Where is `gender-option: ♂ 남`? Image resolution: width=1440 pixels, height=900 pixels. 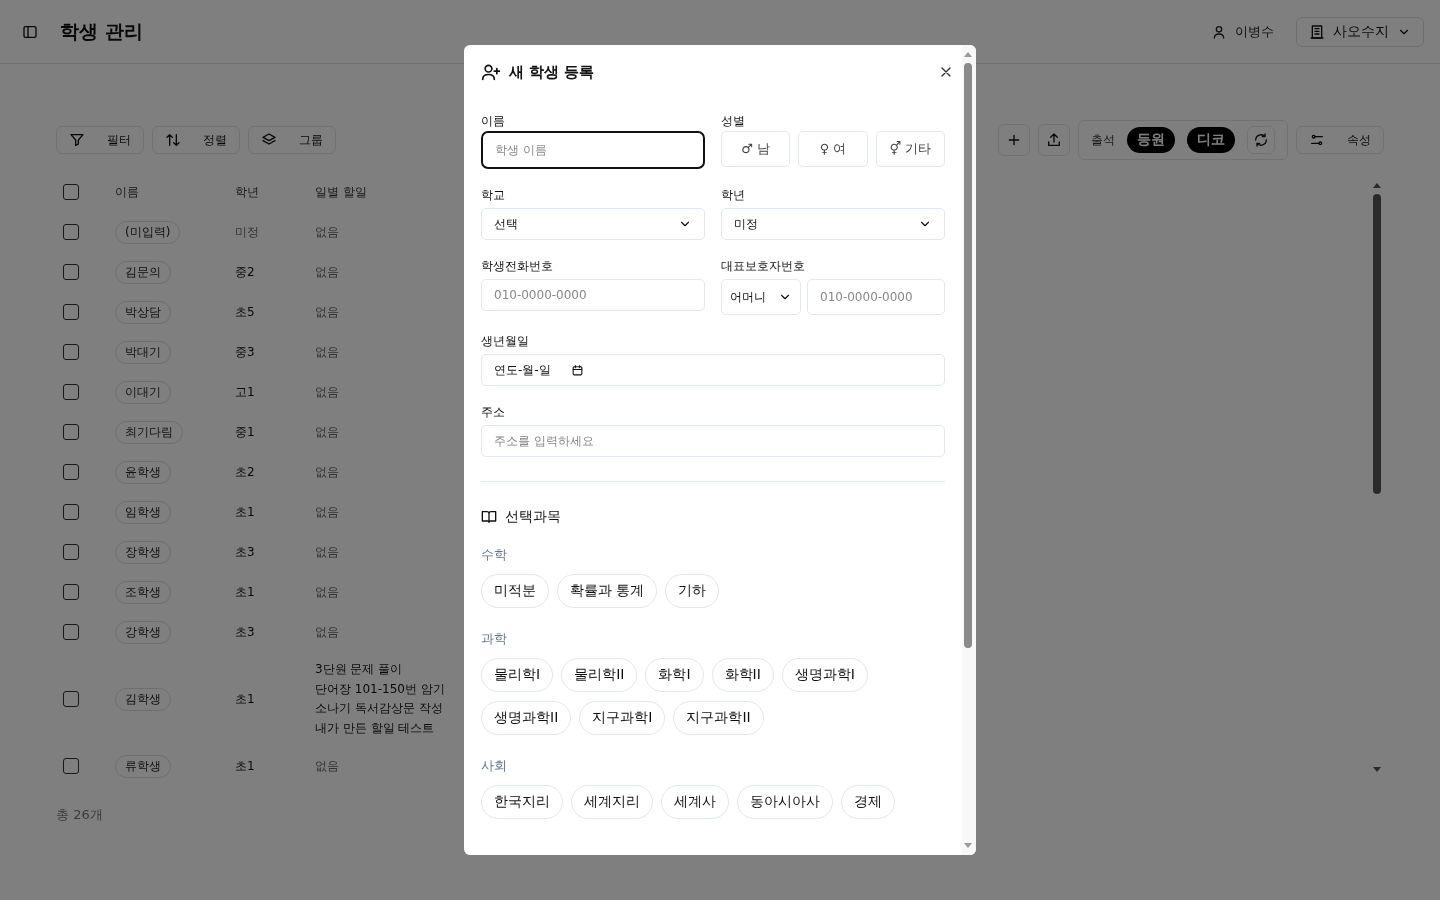 gender-option: ♂ 남 is located at coordinates (756, 149).